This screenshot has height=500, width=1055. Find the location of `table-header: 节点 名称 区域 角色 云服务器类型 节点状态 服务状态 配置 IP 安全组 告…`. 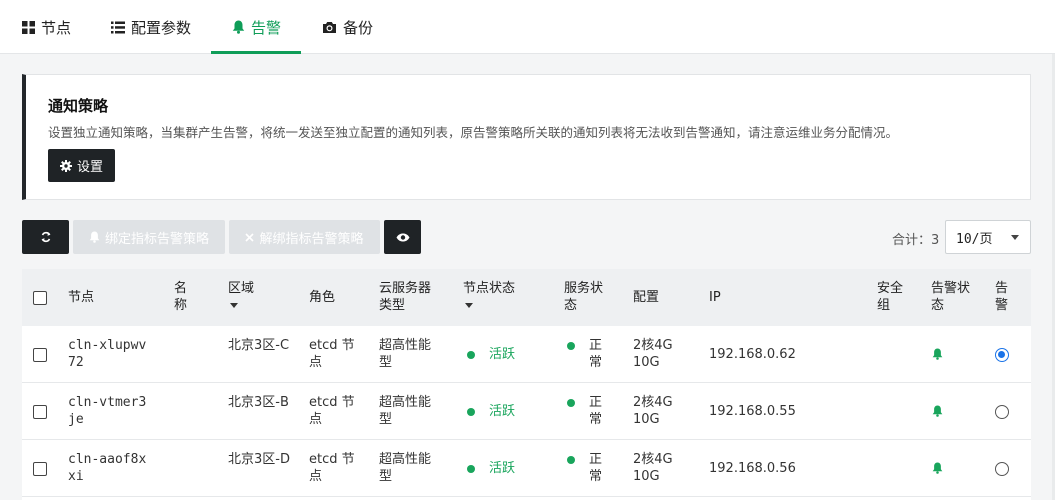

table-header: 节点 名称 区域 角色 云服务器类型 节点状态 服务状态 配置 IP 安全组 告… is located at coordinates (526, 297).